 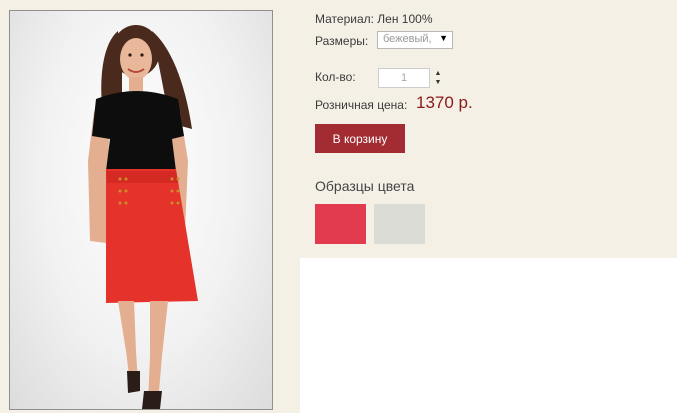 I want to click on sizes-label: Размеры:, so click(x=342, y=41).